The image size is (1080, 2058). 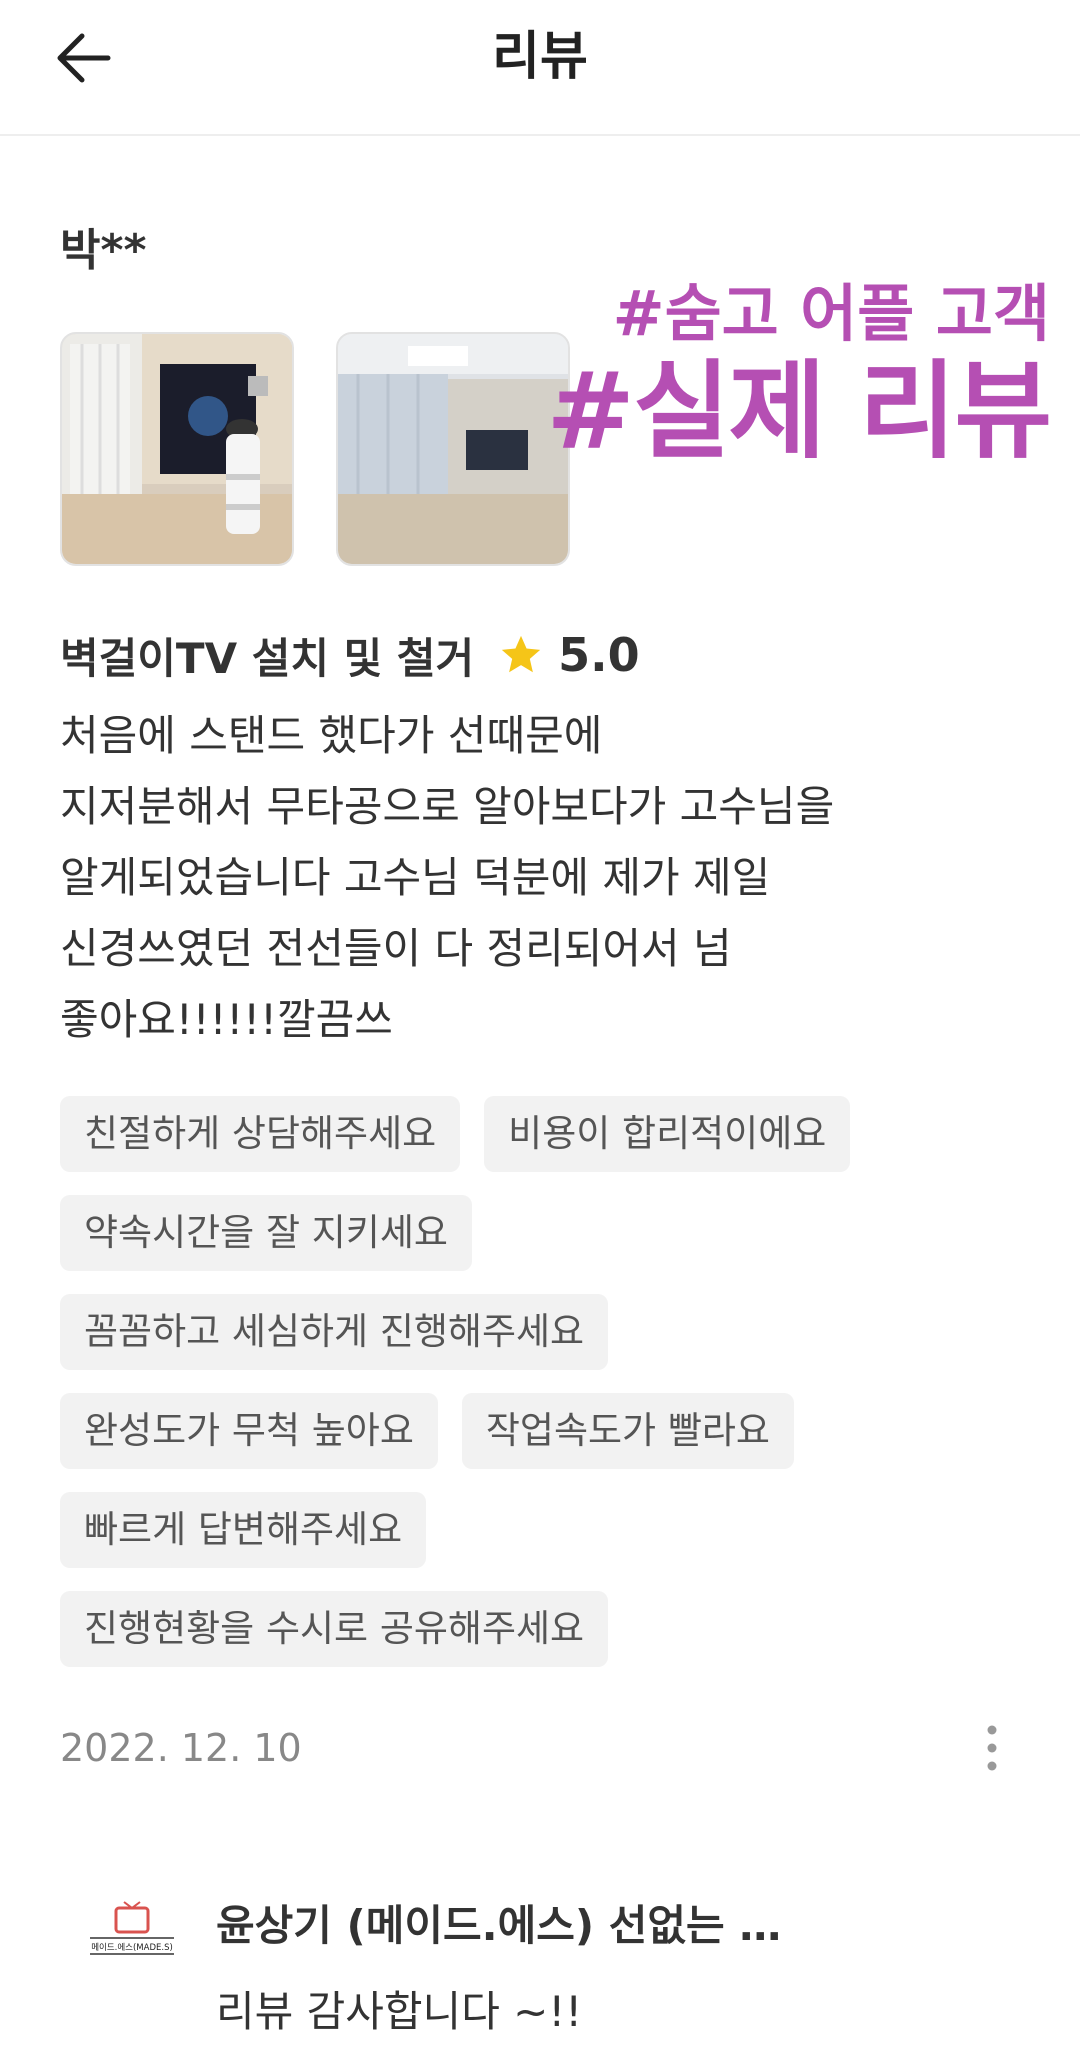 I want to click on top-app-bar: 리뷰, so click(x=540, y=68).